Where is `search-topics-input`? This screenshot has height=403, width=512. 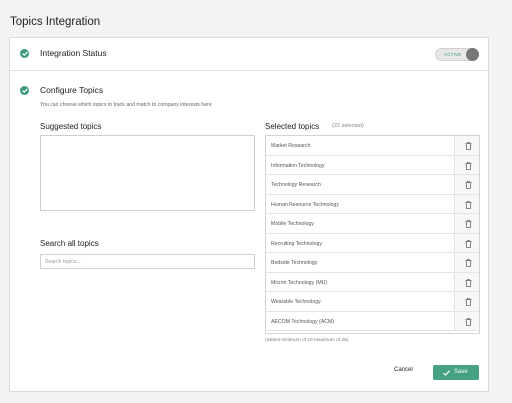 search-topics-input is located at coordinates (147, 261).